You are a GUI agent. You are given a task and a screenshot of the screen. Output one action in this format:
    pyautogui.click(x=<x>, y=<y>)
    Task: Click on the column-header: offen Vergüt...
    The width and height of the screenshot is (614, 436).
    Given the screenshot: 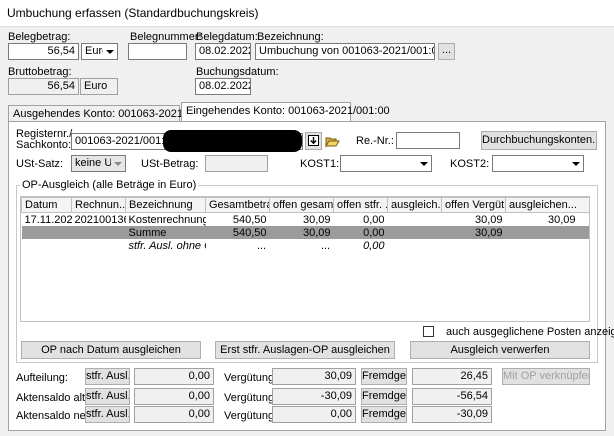 What is the action you would take?
    pyautogui.click(x=473, y=205)
    